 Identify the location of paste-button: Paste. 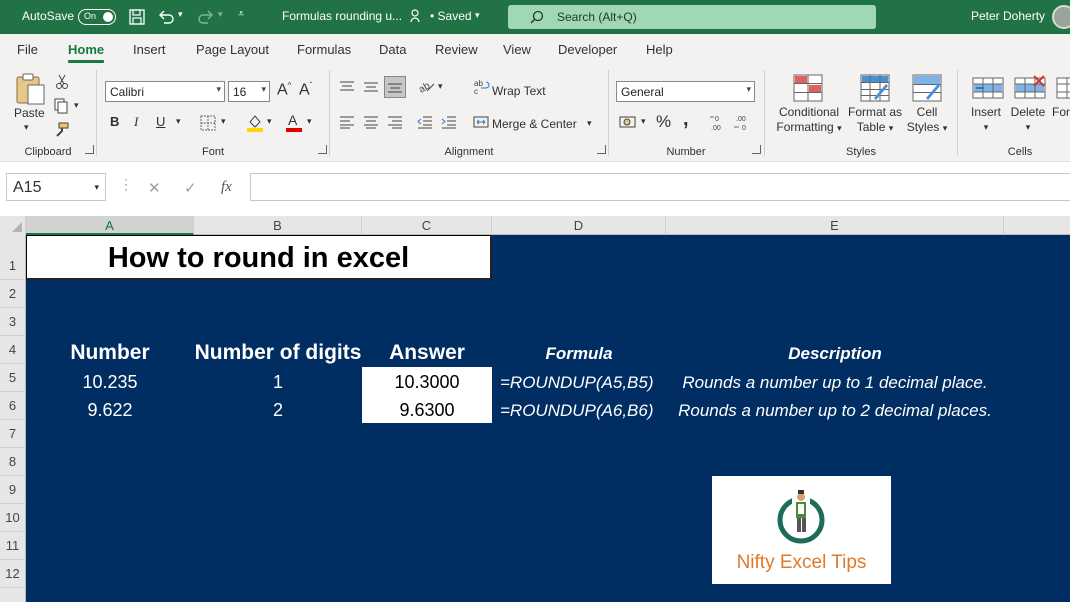
(29, 113).